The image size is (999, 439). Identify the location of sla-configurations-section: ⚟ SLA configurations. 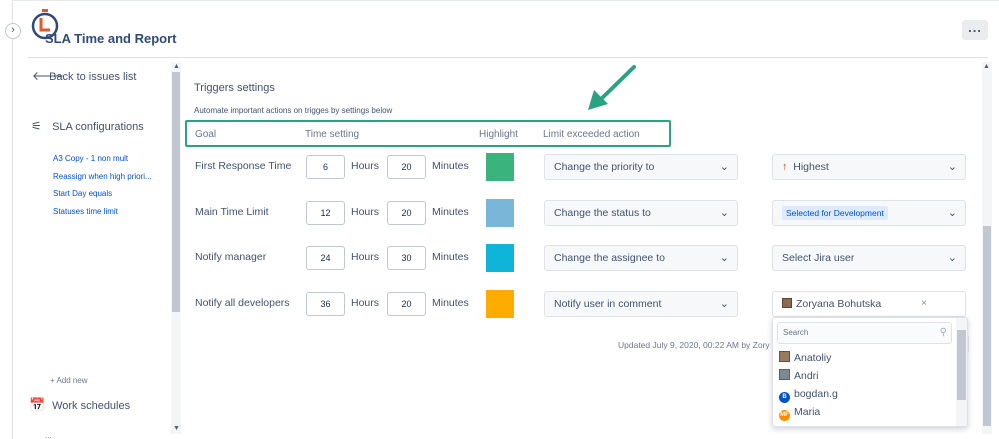
(87, 126).